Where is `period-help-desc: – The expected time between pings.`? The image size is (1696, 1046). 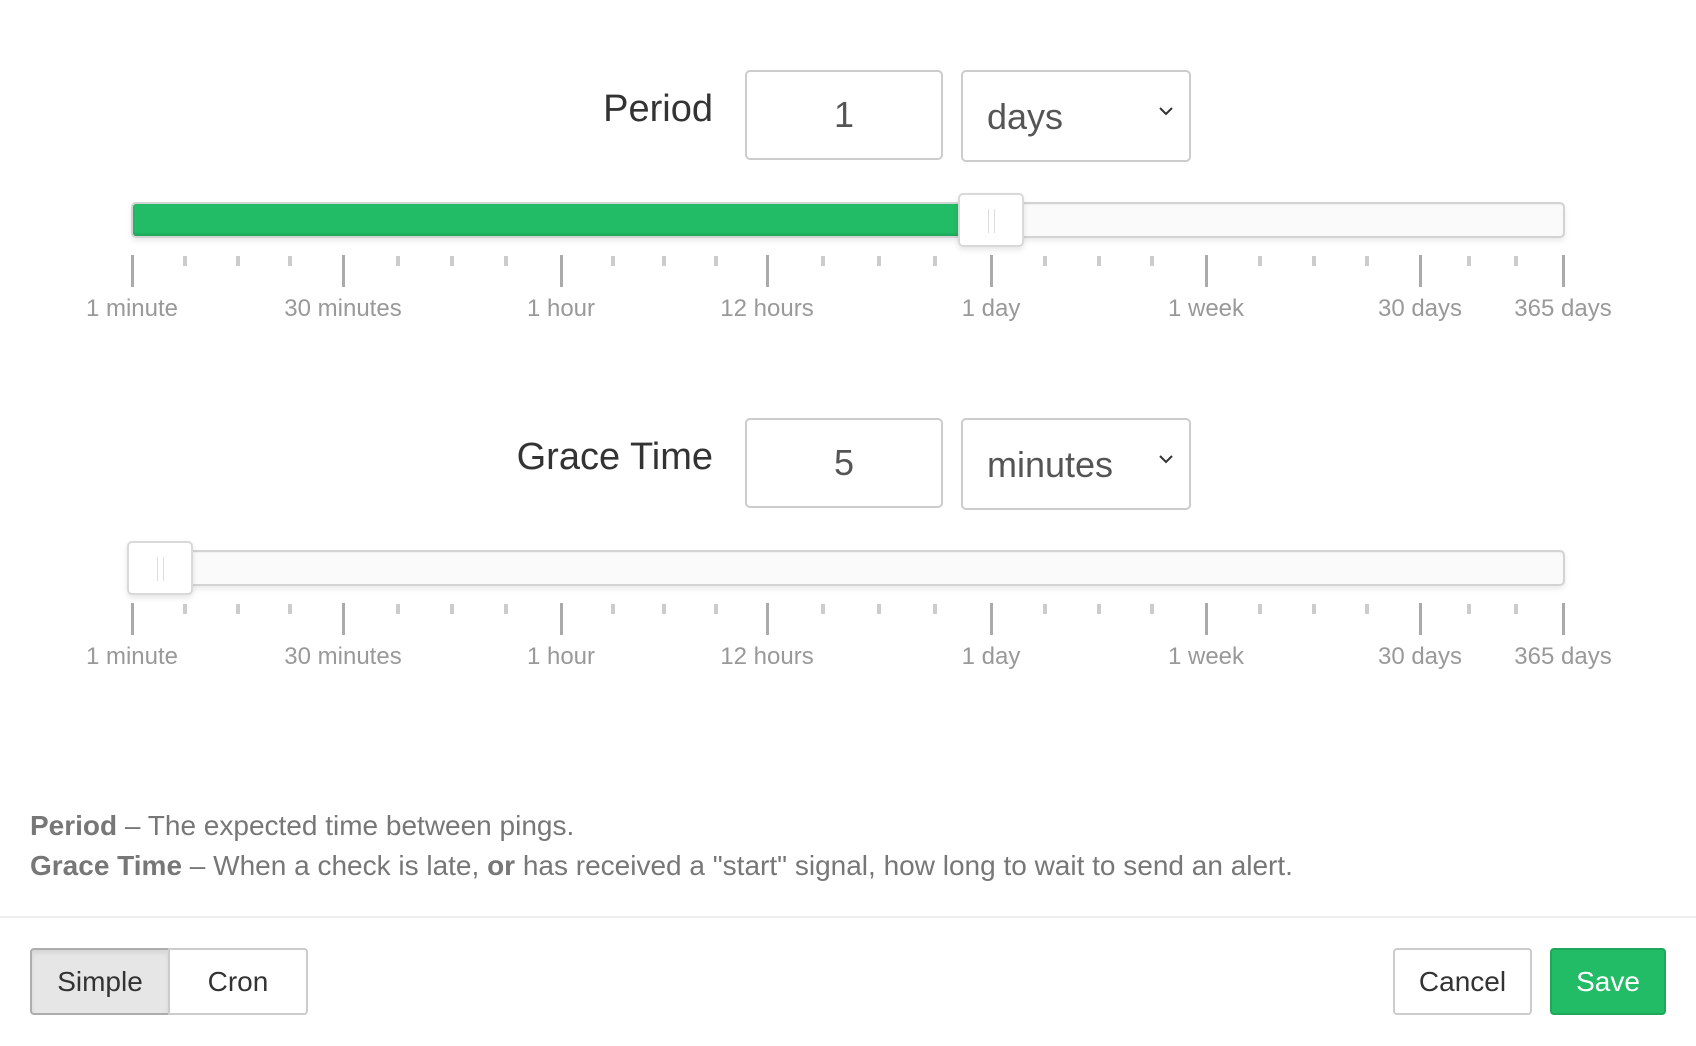 period-help-desc: – The expected time between pings. is located at coordinates (346, 825).